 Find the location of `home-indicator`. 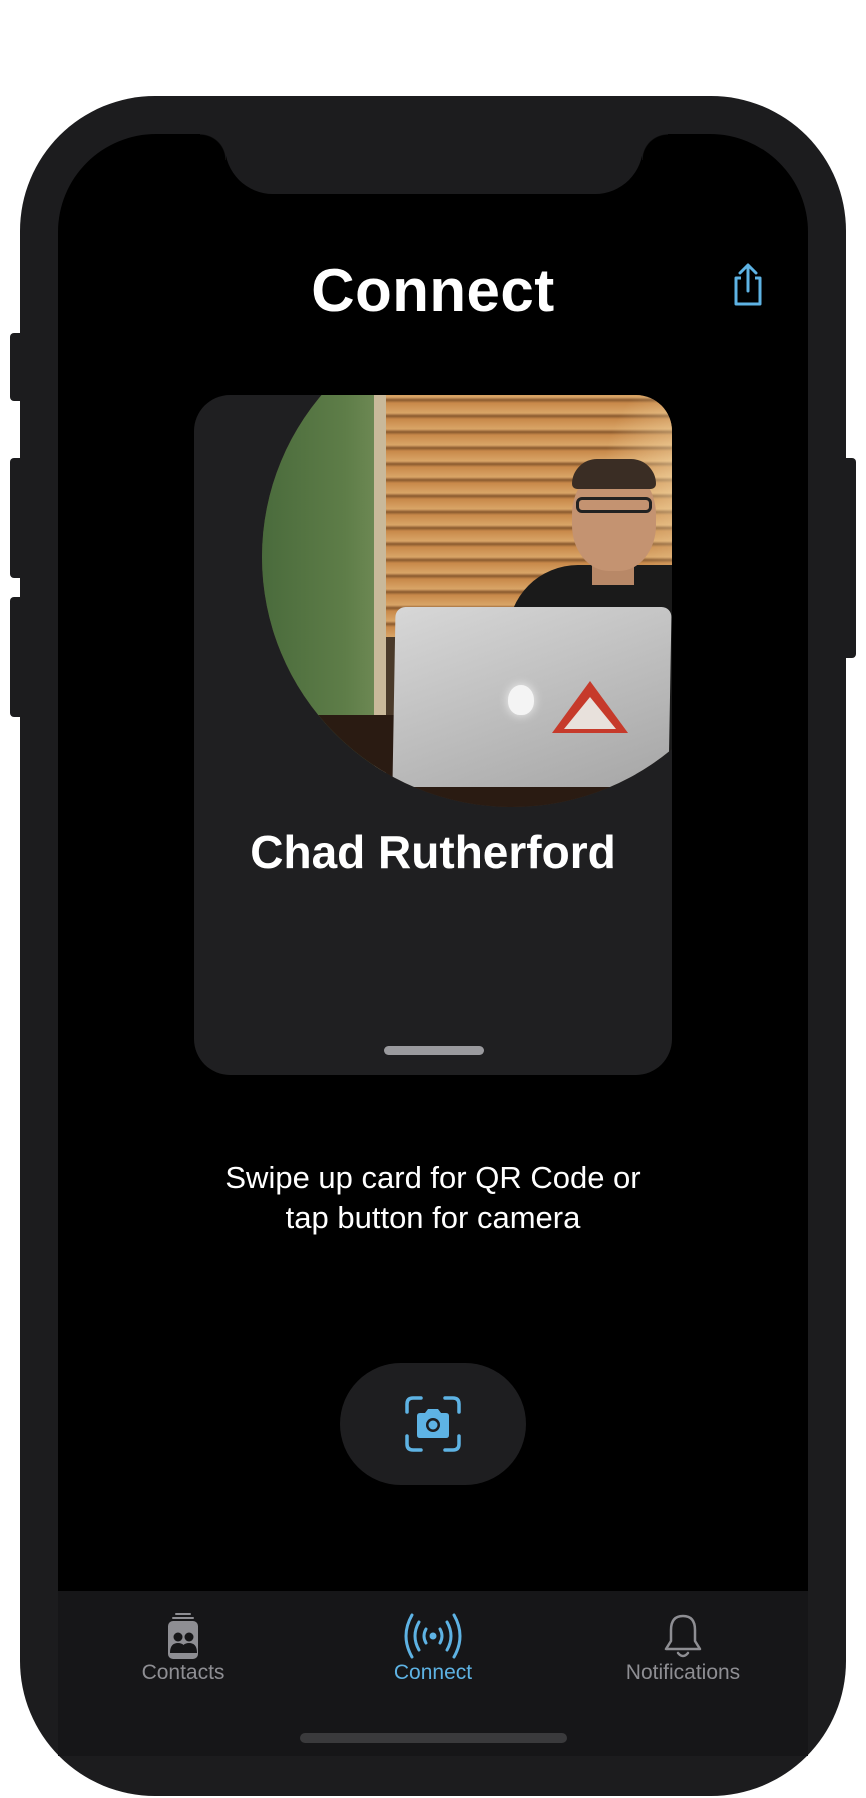

home-indicator is located at coordinates (433, 1738).